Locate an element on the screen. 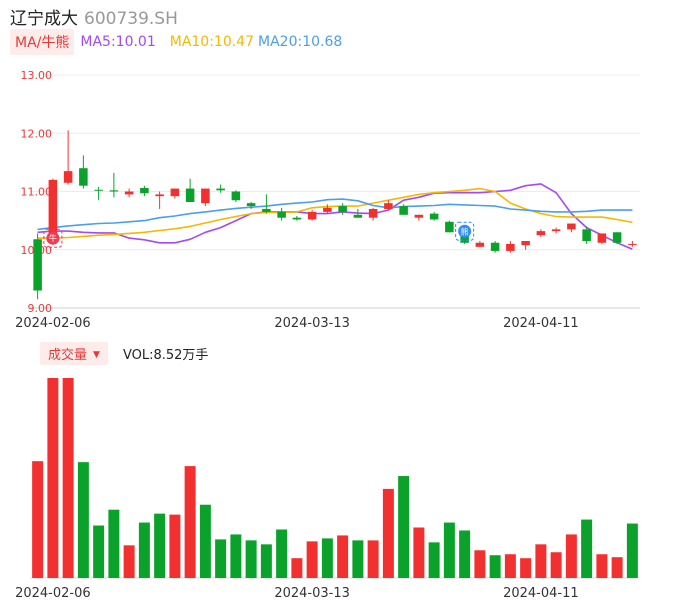 The height and width of the screenshot is (606, 686). caret-down-icon: ▼ is located at coordinates (96, 355).